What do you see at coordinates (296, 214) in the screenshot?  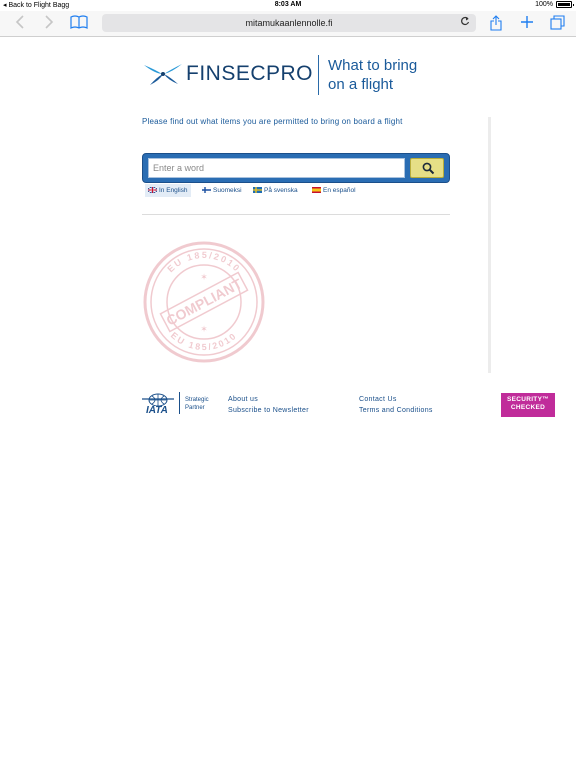 I see `content-divider` at bounding box center [296, 214].